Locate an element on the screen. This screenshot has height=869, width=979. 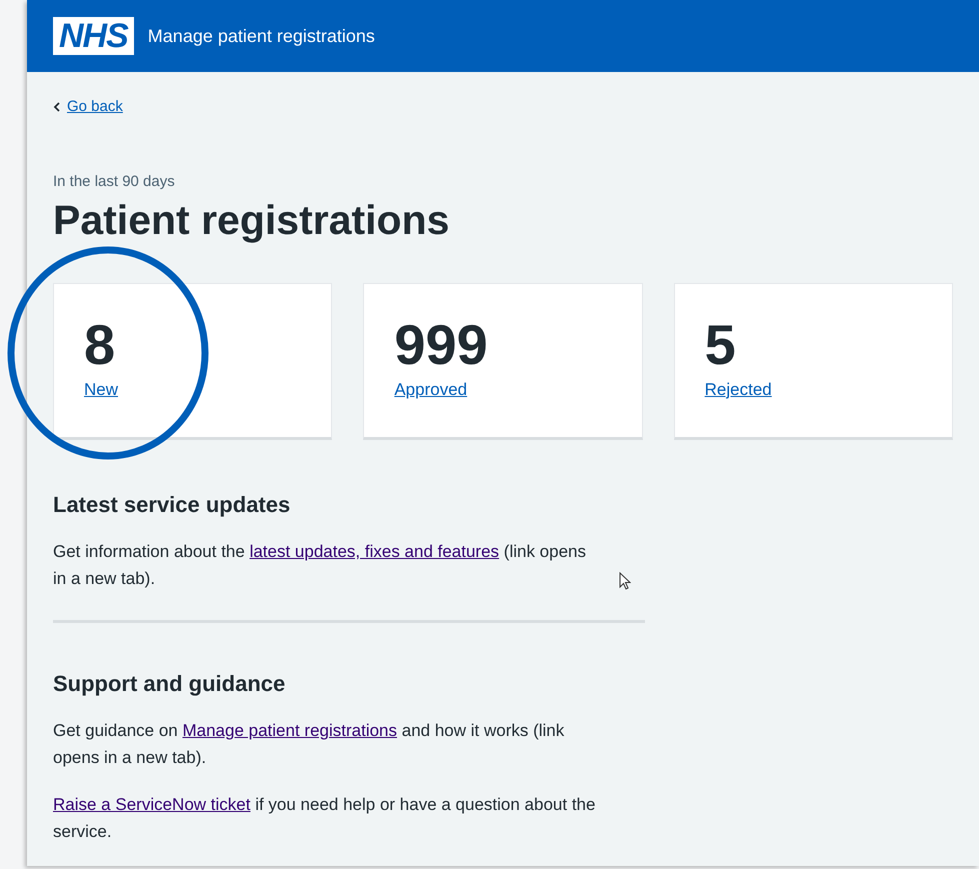
text-link: latest updates, fixes and features is located at coordinates (375, 552).